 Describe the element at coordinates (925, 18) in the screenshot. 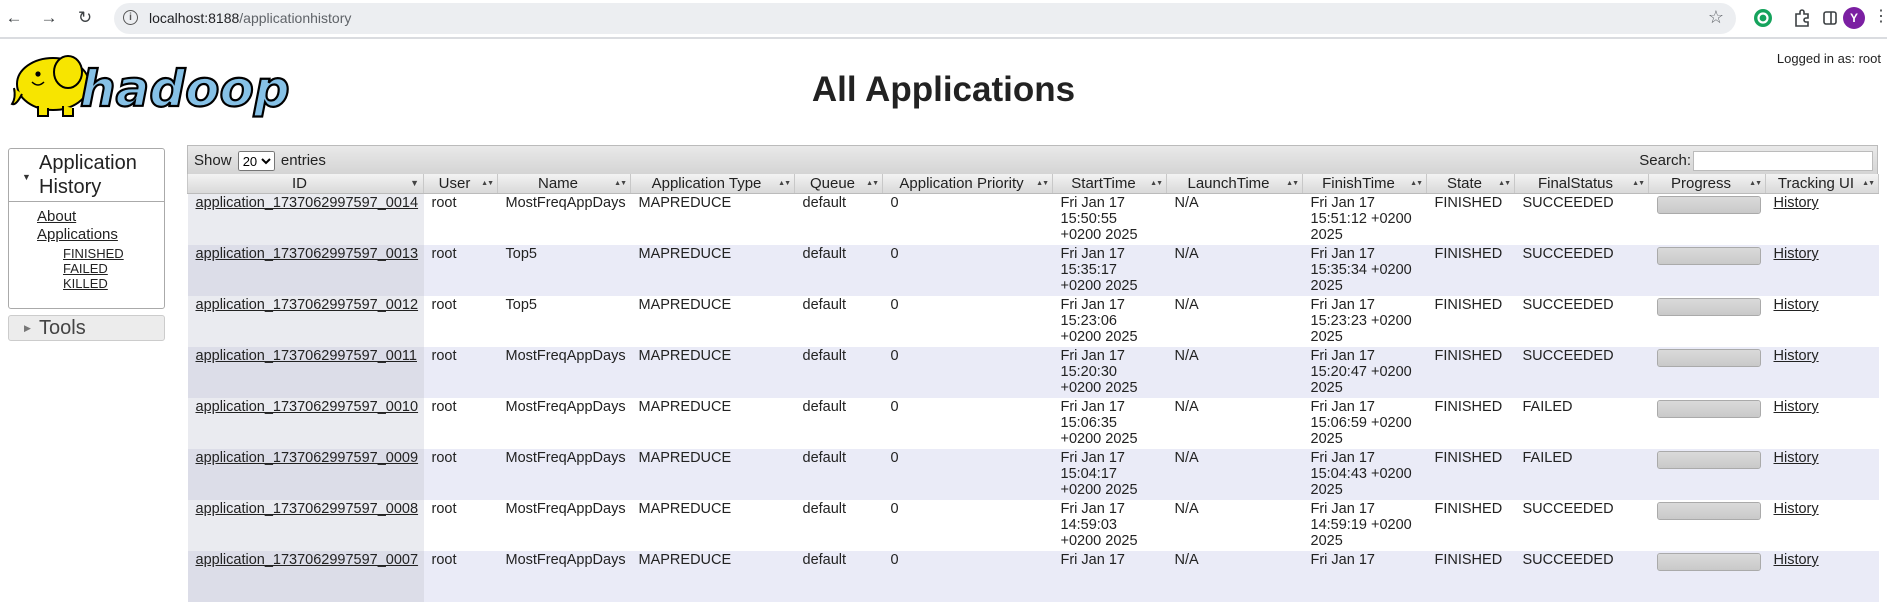

I see `address-bar: i localhost:8188/applicationhistory ☆` at that location.